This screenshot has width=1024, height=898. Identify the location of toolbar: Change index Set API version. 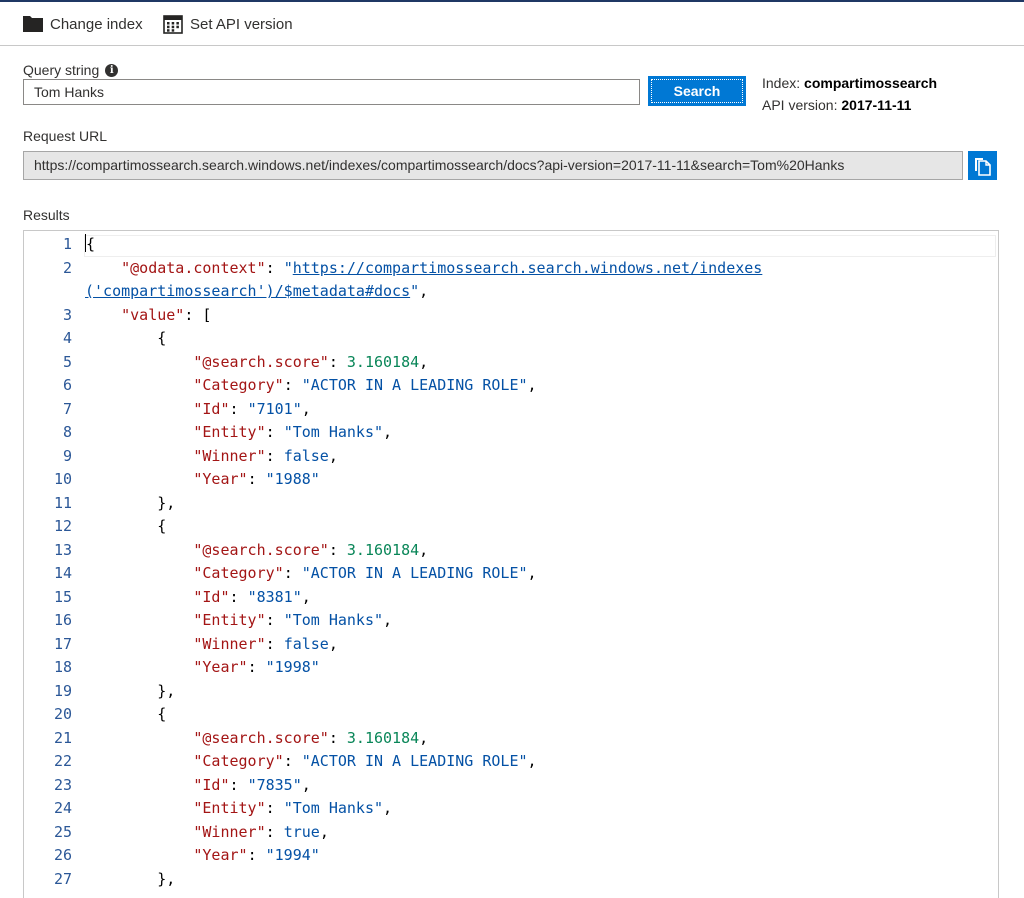
(512, 24).